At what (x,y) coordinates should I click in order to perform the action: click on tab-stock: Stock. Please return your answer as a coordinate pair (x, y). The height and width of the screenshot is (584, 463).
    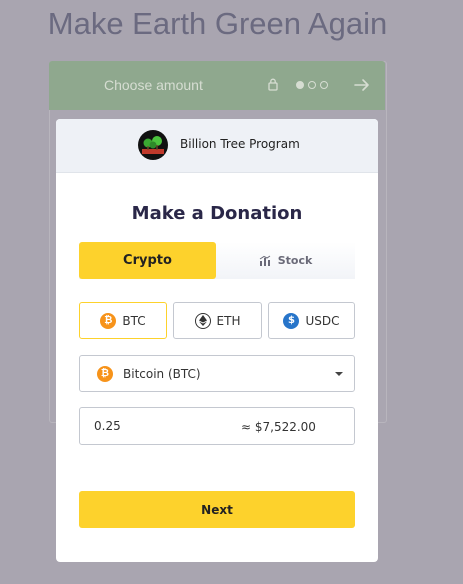
    Looking at the image, I should click on (285, 260).